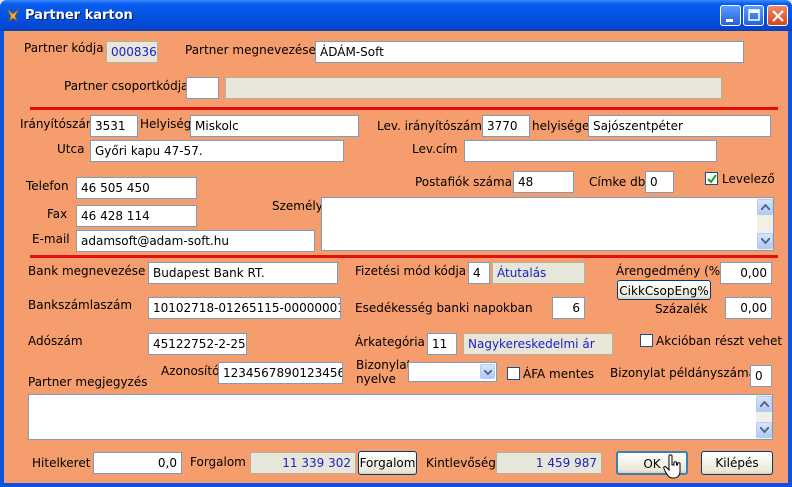 This screenshot has width=792, height=487. I want to click on telefon-label: Telefon, so click(47, 186).